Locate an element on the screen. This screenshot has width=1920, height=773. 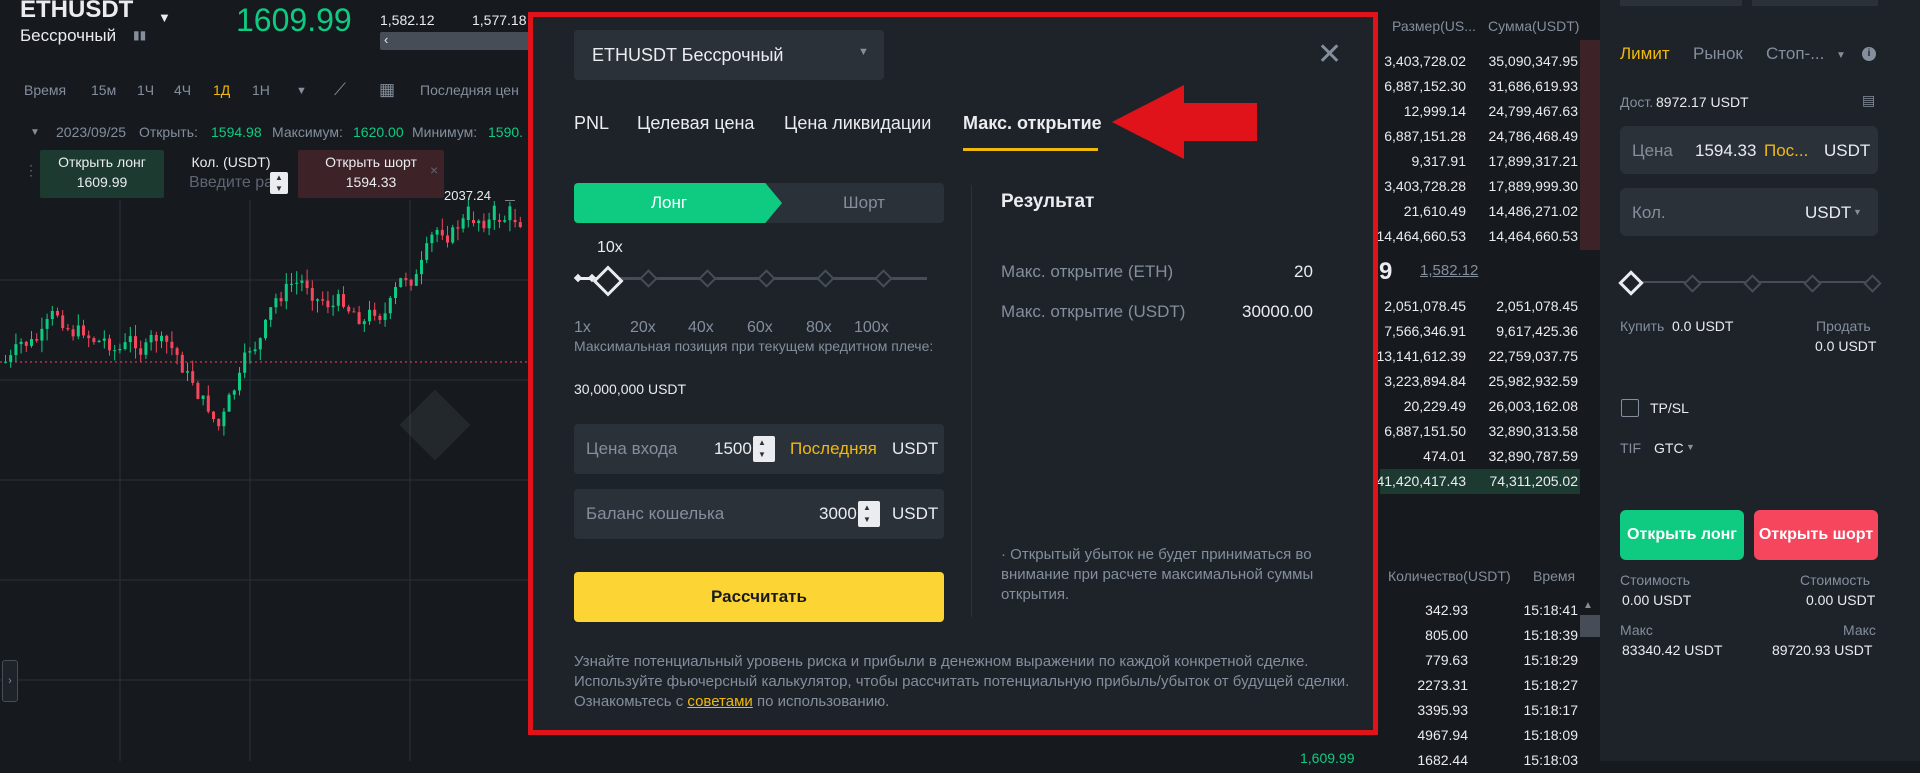
calculate-button: Рассчитать is located at coordinates (759, 597).